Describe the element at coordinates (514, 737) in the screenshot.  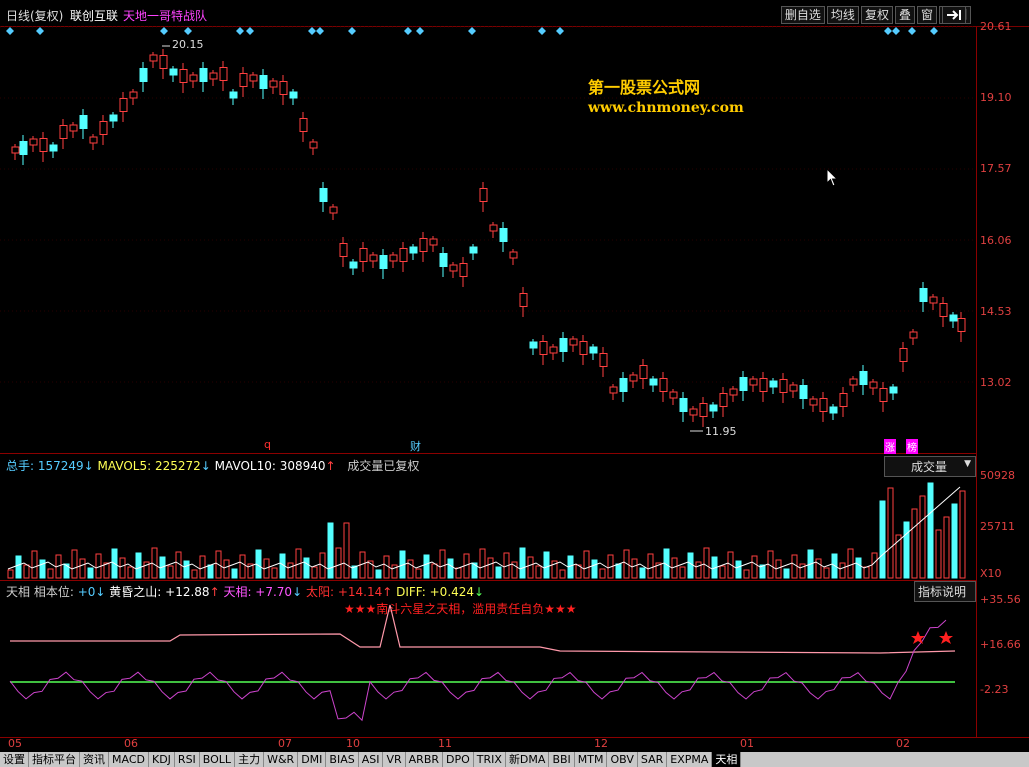
I see `x-axis-line` at that location.